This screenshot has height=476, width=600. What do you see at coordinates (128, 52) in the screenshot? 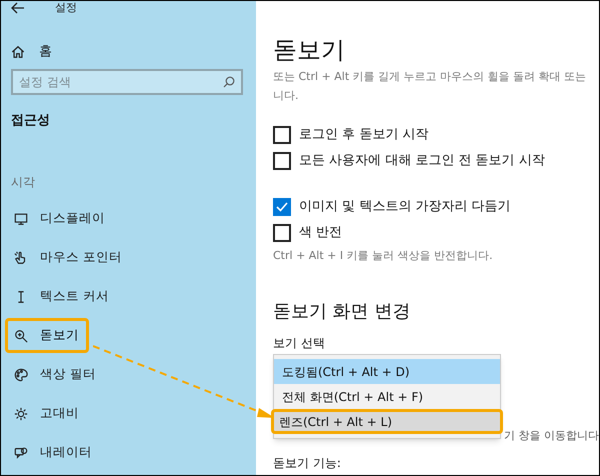
I see `home-link: 홈` at bounding box center [128, 52].